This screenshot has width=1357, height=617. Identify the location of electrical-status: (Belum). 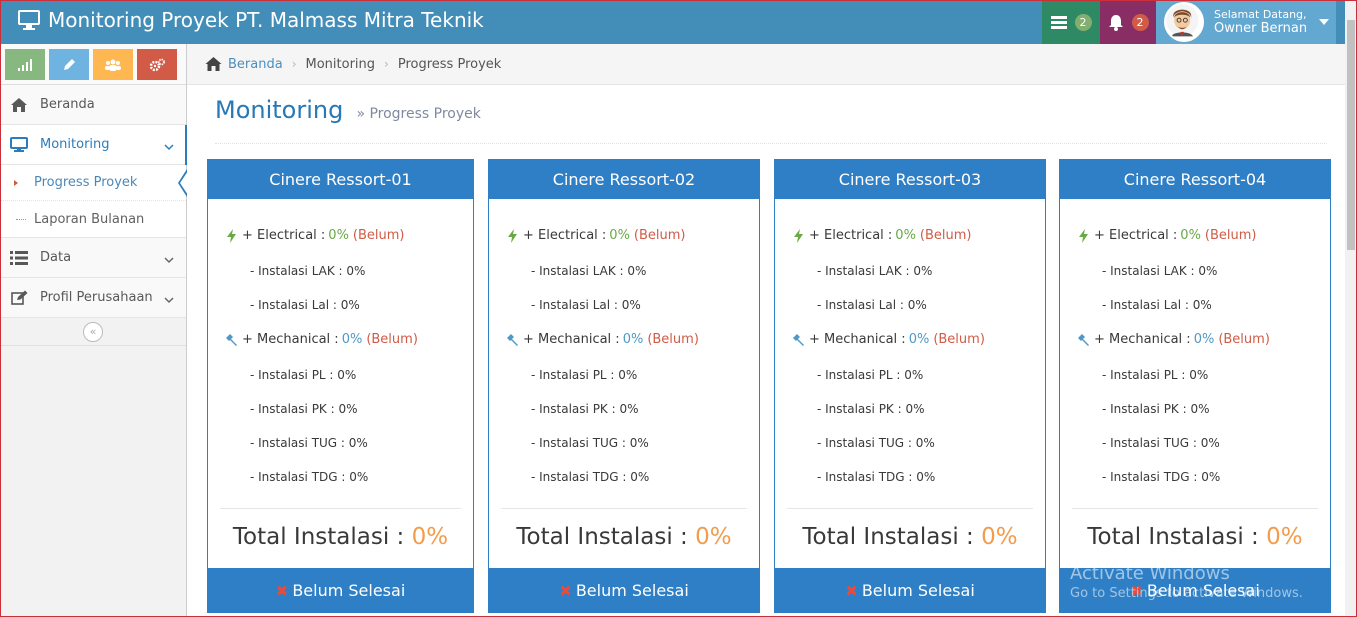
(1230, 235).